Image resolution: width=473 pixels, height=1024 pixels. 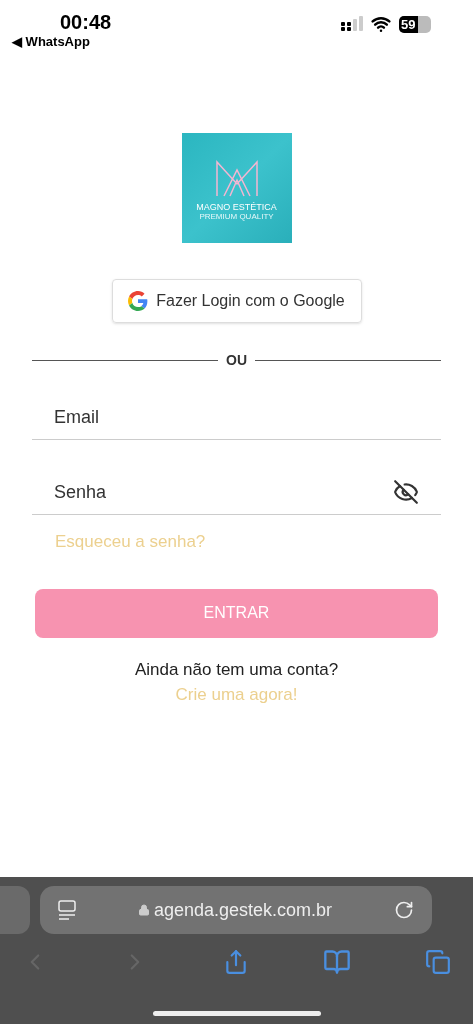 What do you see at coordinates (406, 492) in the screenshot?
I see `hide-password-icon` at bounding box center [406, 492].